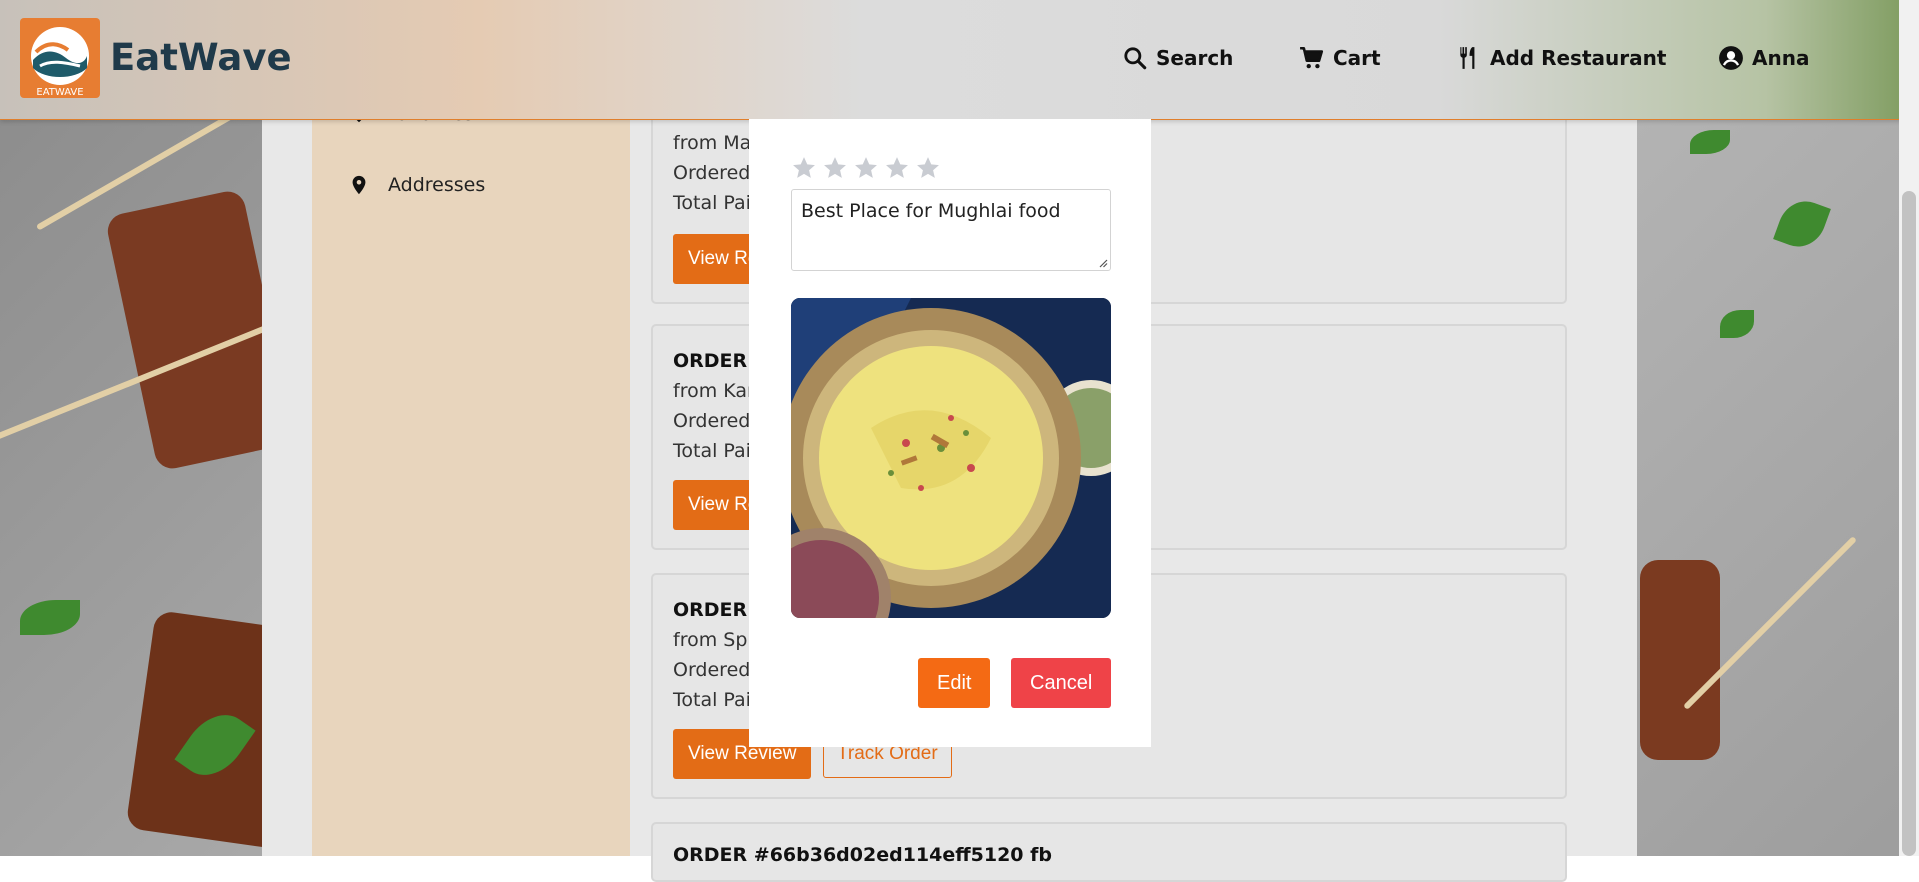  What do you see at coordinates (1781, 58) in the screenshot?
I see `nav-user-label: Anna` at bounding box center [1781, 58].